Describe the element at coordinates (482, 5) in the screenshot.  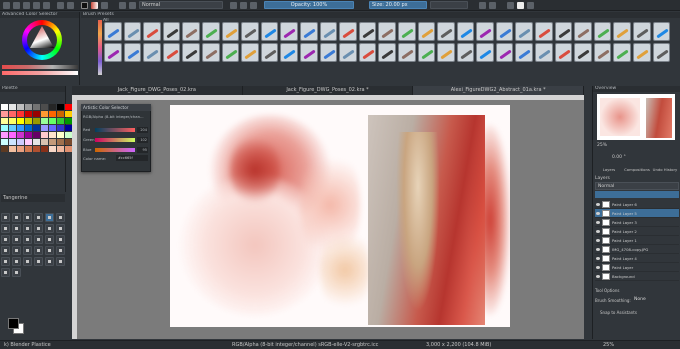
I see `mirror-horizontal-icon` at that location.